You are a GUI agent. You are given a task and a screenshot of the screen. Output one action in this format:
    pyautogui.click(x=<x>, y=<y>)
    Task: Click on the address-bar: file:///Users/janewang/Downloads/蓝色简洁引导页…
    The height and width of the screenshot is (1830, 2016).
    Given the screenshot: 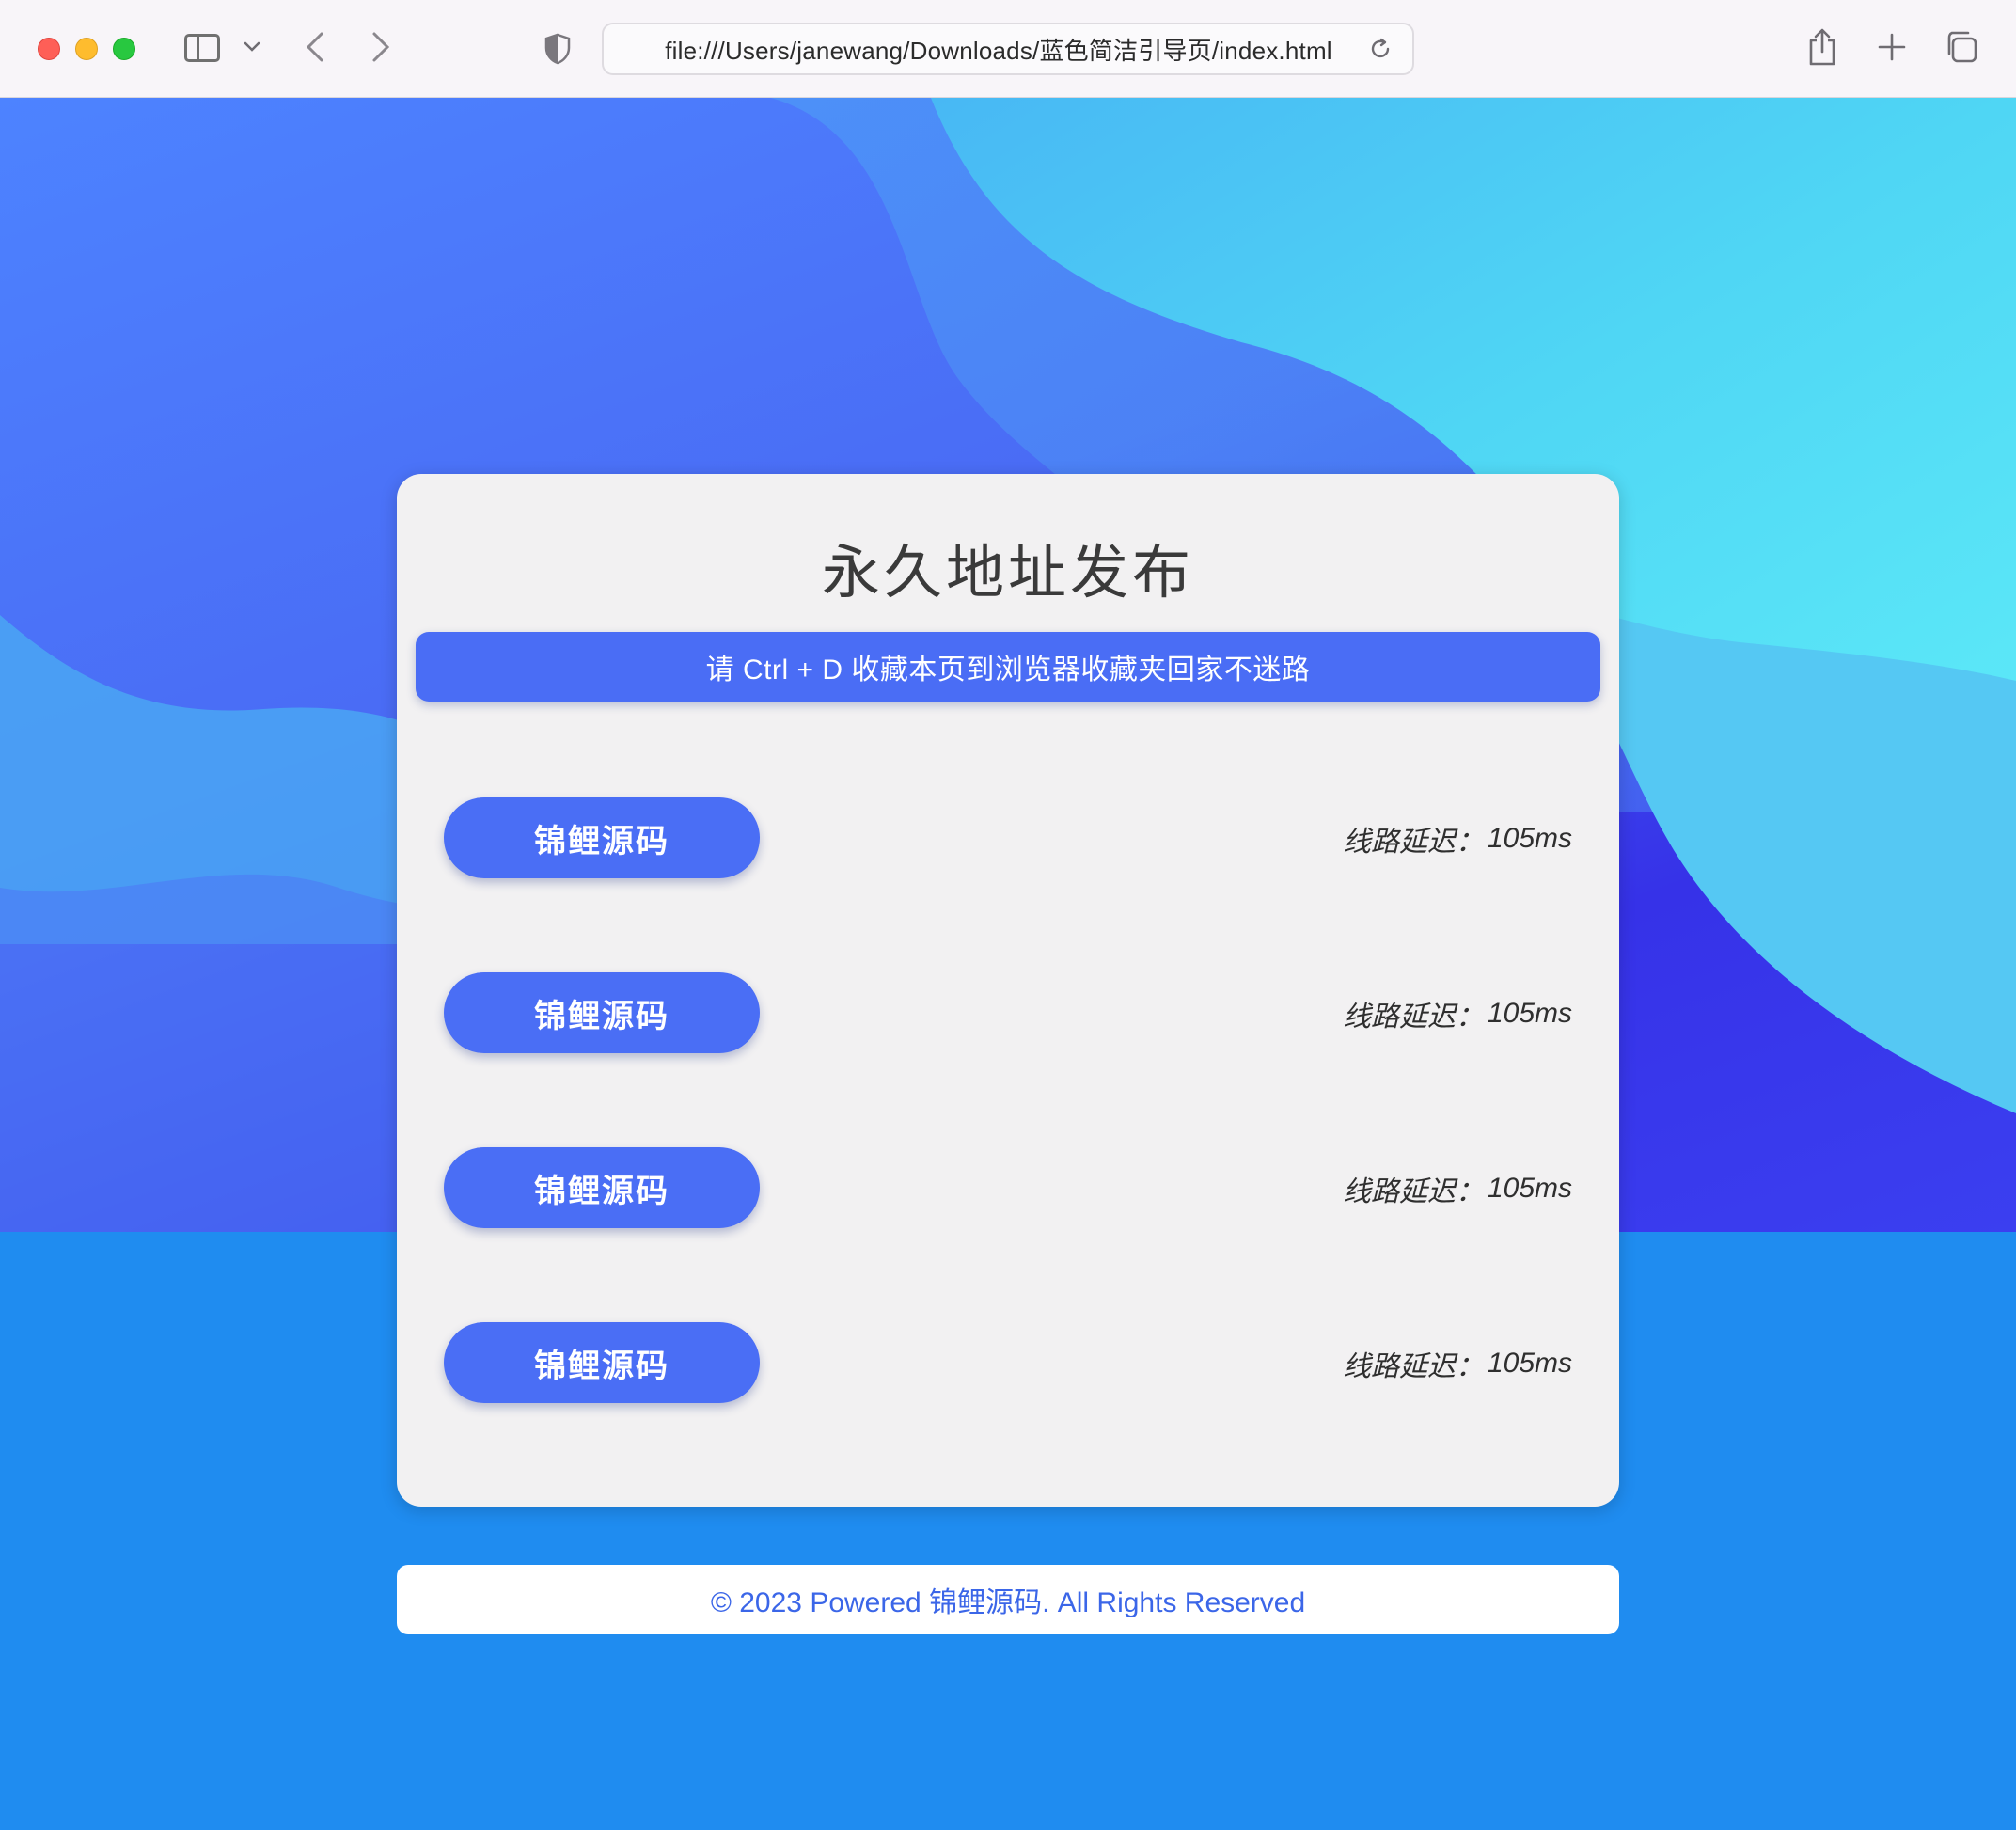 What is the action you would take?
    pyautogui.click(x=1008, y=49)
    